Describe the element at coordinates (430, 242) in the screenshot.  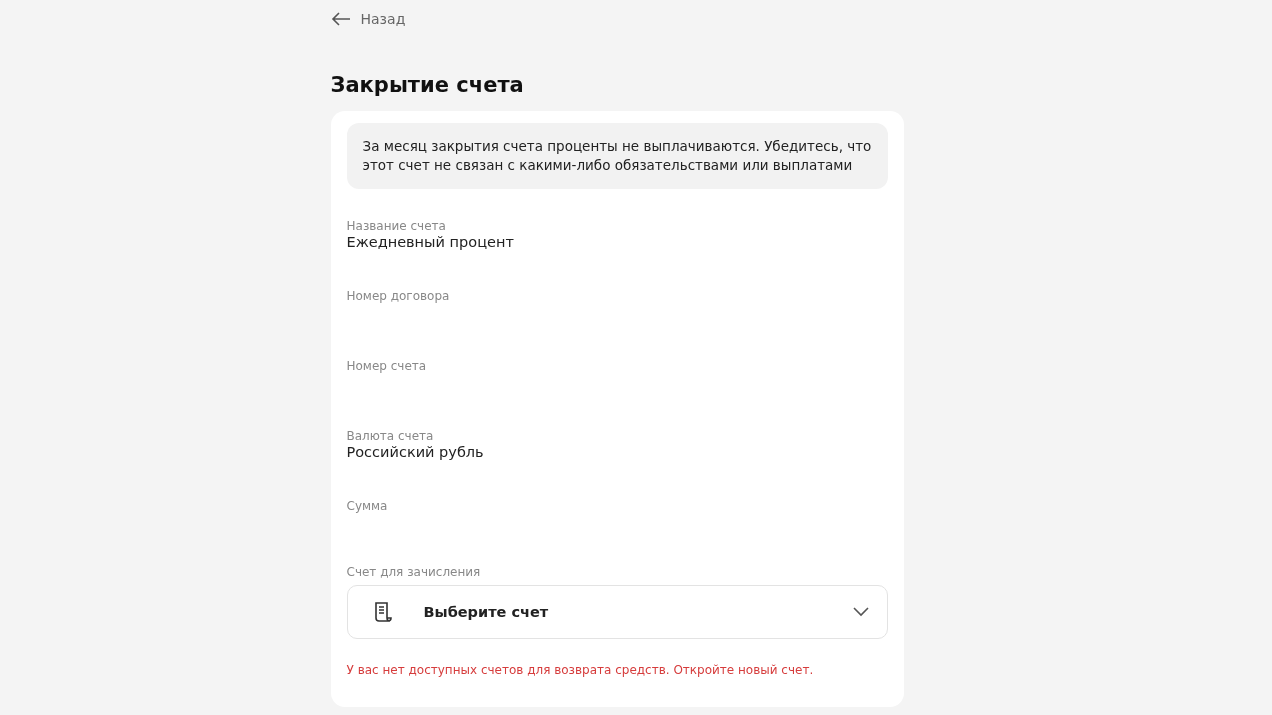
I see `field-value: Ежедневный процент` at that location.